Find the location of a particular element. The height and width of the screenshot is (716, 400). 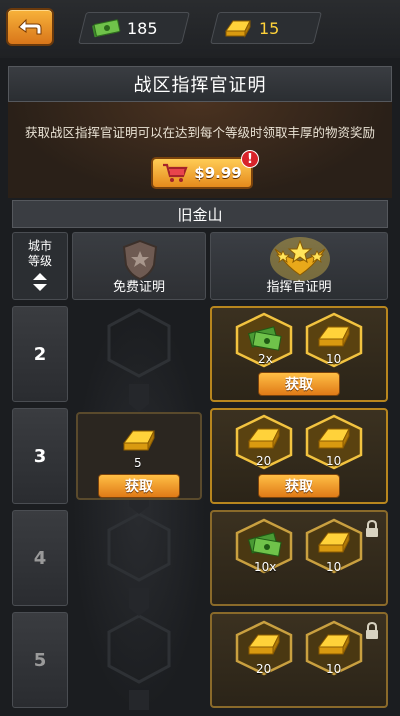

city-level-label-1: 城市 is located at coordinates (39, 246).